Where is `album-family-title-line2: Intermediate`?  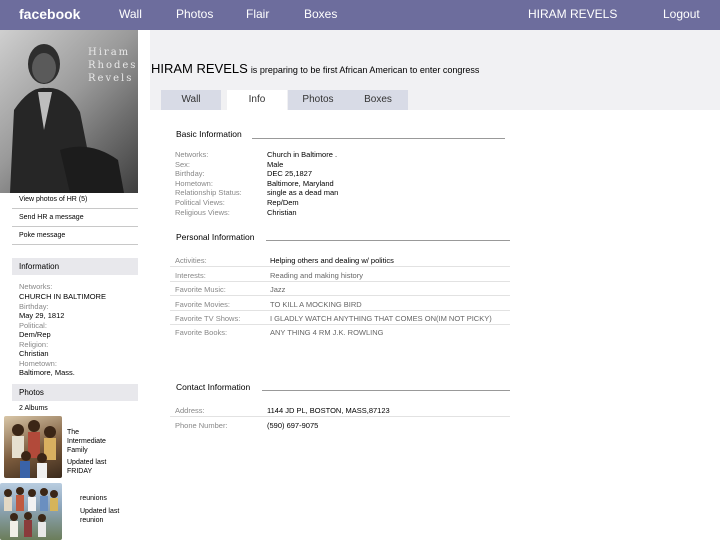 album-family-title-line2: Intermediate is located at coordinates (86, 441).